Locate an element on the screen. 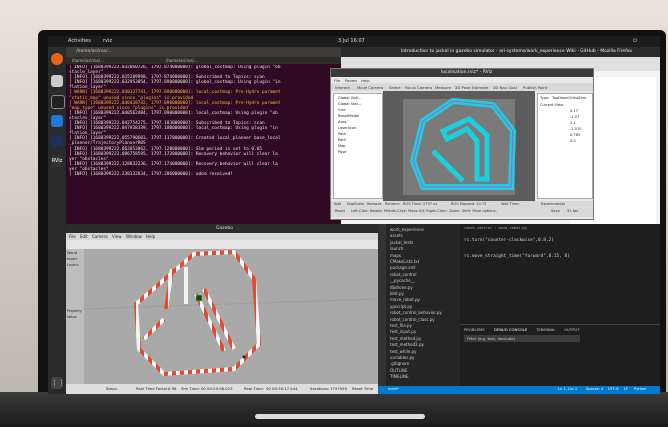  show-apps-icon: ⋮⋮ is located at coordinates (58, 383).